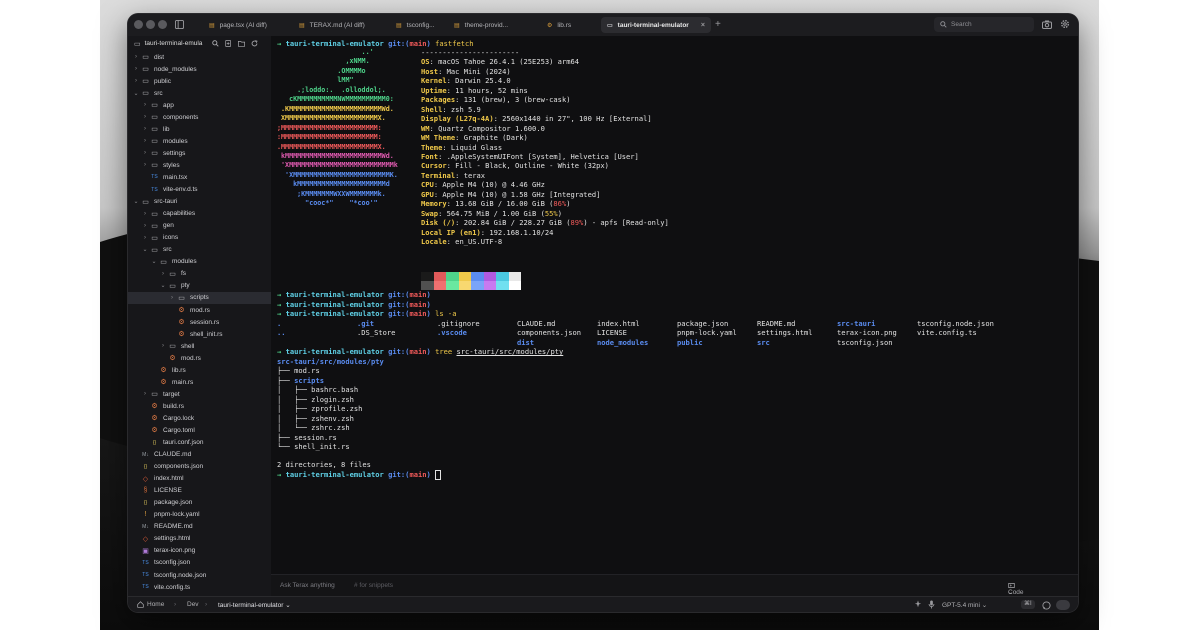  Describe the element at coordinates (918, 604) in the screenshot. I see `wand-icon` at that location.